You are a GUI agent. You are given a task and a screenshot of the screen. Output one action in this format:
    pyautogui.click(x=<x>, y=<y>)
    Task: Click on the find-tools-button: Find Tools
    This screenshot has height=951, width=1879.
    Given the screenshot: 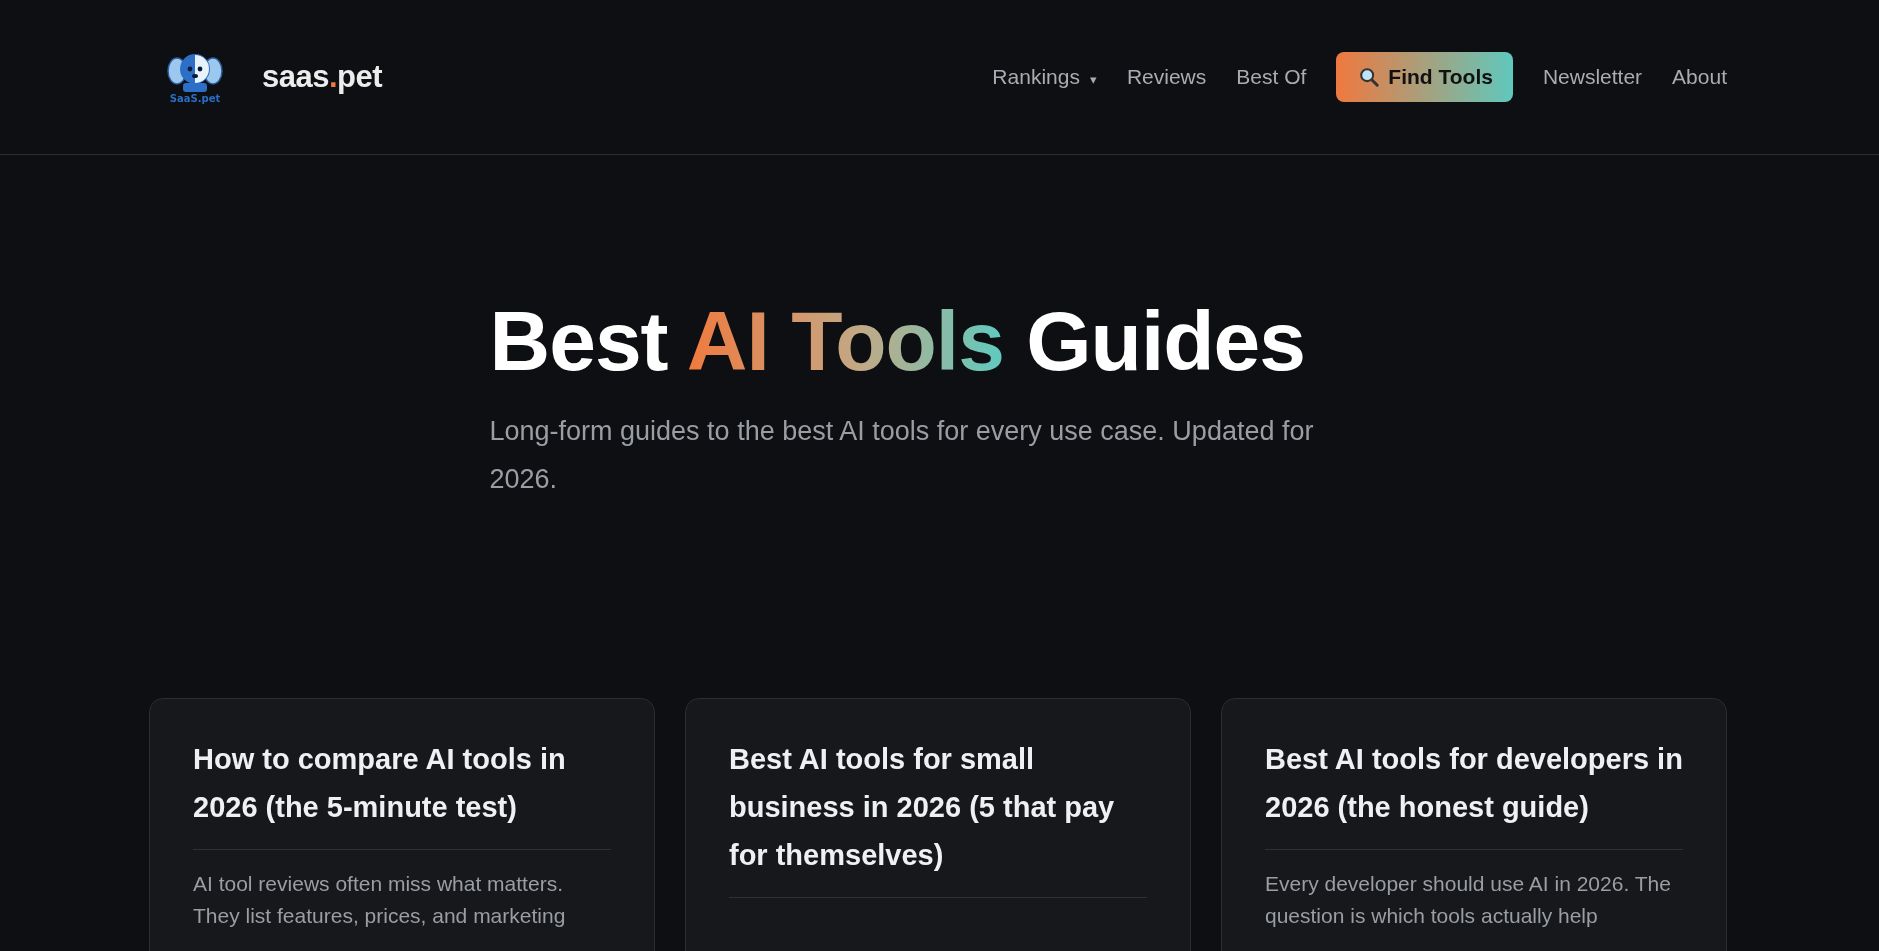 What is the action you would take?
    pyautogui.click(x=1424, y=77)
    